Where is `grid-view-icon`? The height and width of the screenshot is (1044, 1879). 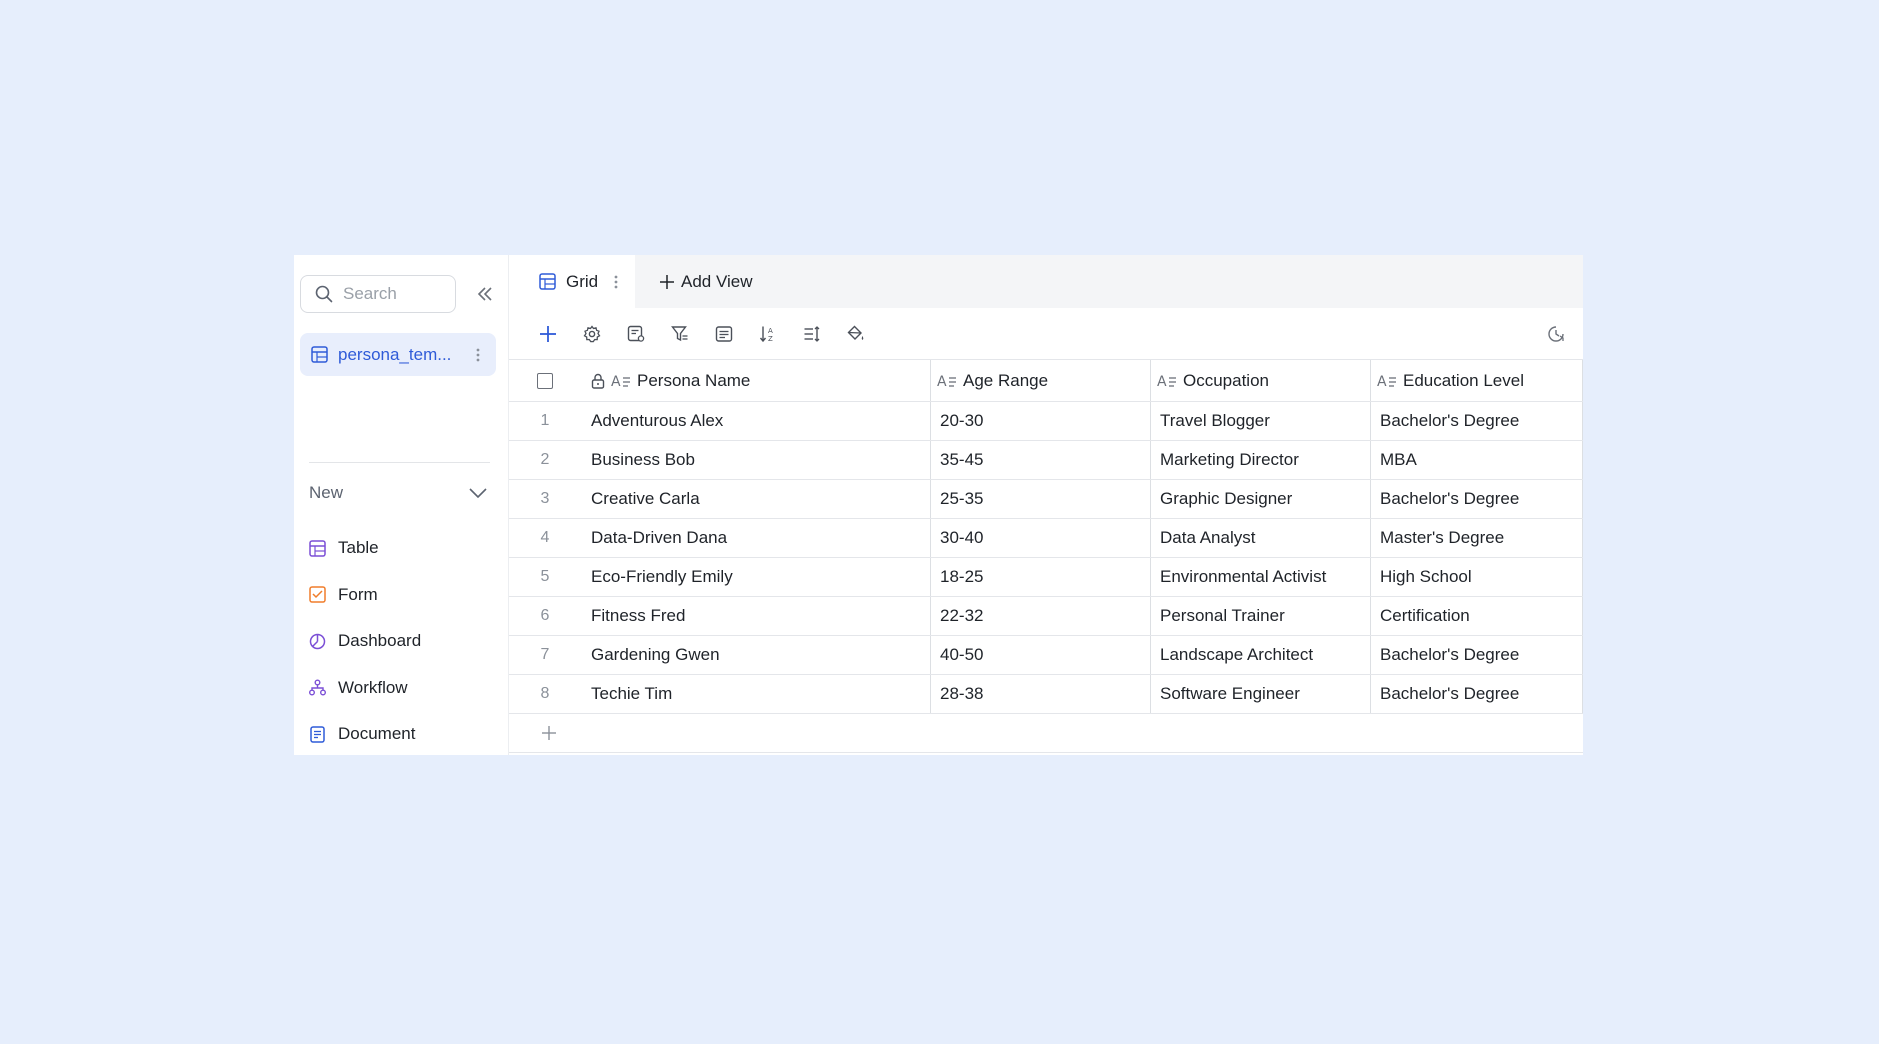
grid-view-icon is located at coordinates (547, 281).